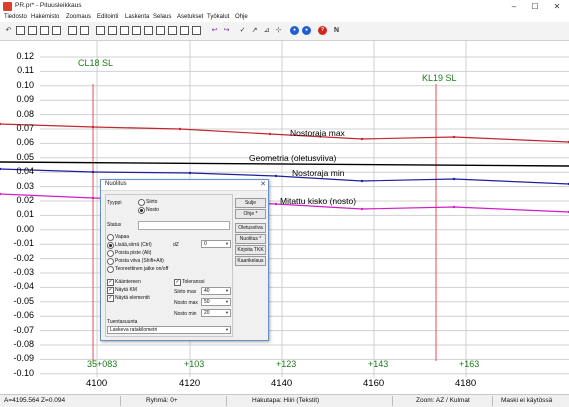  Describe the element at coordinates (45, 17) in the screenshot. I see `menu-hakemisto: Hakemisto` at that location.